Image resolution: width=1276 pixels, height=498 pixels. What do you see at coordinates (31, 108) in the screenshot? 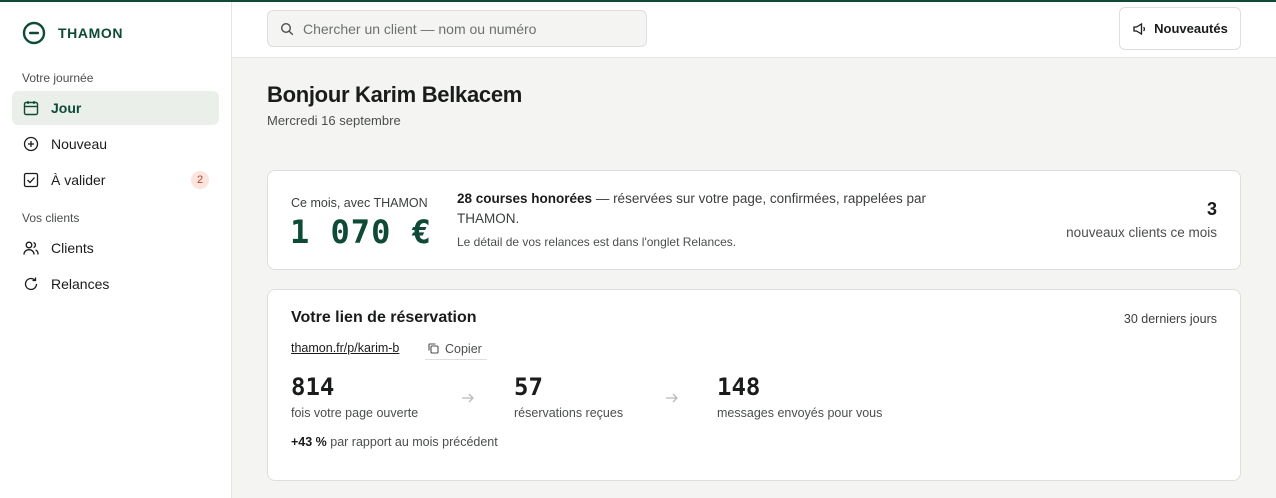
I see `calendar-icon` at bounding box center [31, 108].